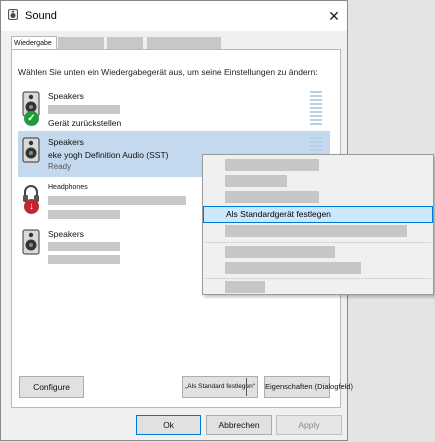 Image resolution: width=435 pixels, height=442 pixels. Describe the element at coordinates (318, 214) in the screenshot. I see `menu-item-set-default-device: Als Standardgerät festlegen` at that location.